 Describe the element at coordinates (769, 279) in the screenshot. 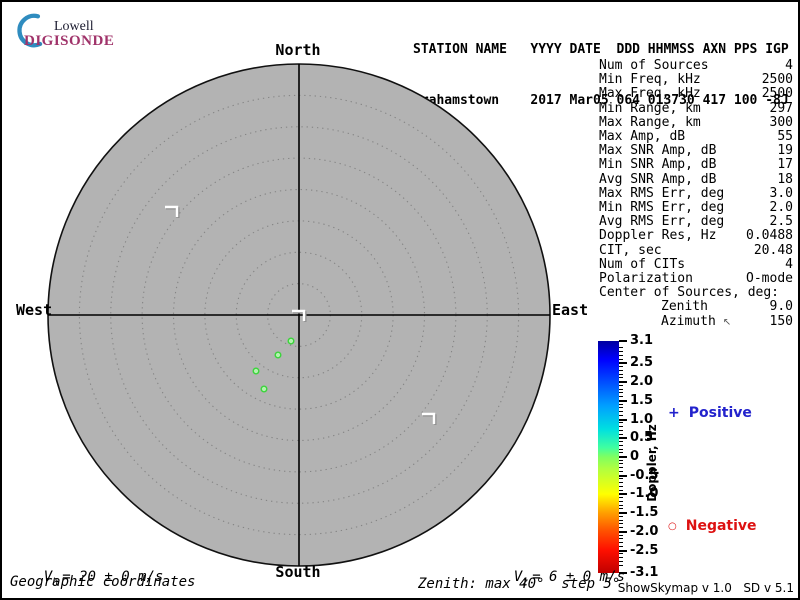

I see `stat-value: O-mode` at that location.